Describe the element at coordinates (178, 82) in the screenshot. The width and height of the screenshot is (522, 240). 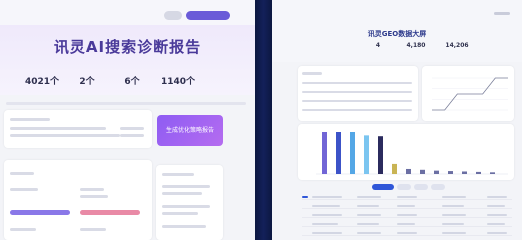
I see `stat-4-value: 1140个` at that location.